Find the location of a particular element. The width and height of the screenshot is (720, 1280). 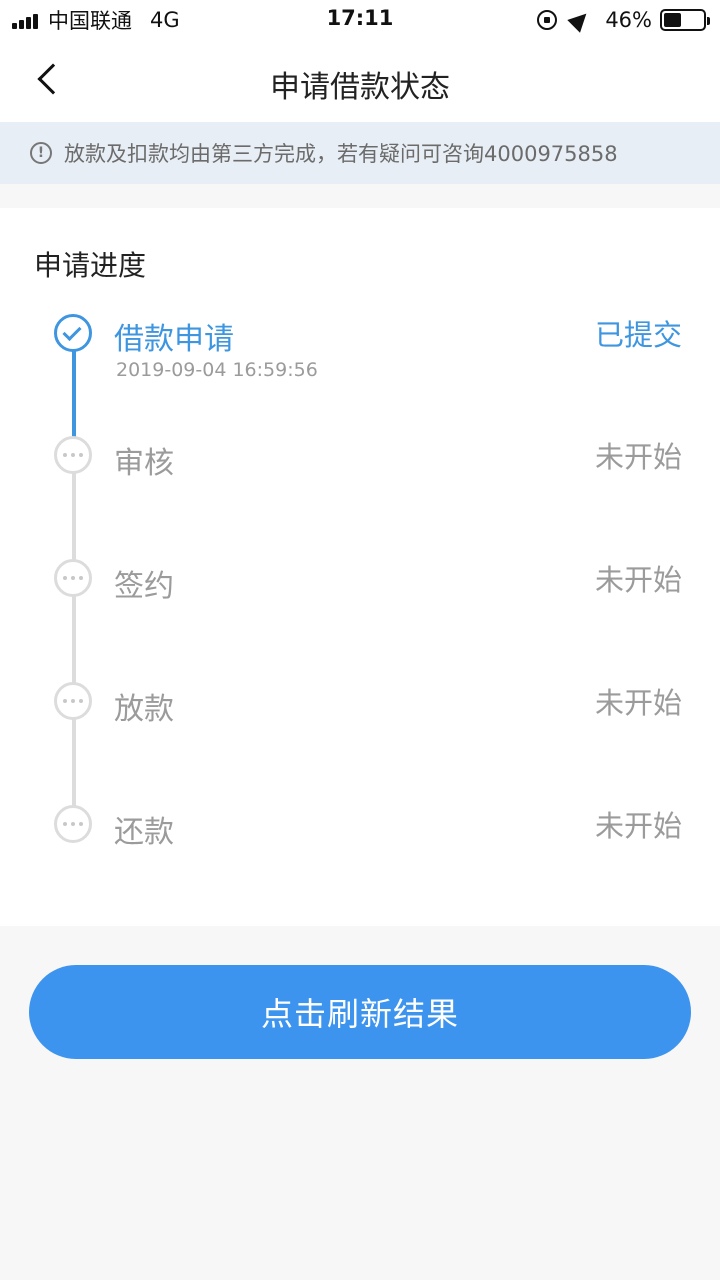

step-disburse: 放款 未开始 is located at coordinates (360, 715).